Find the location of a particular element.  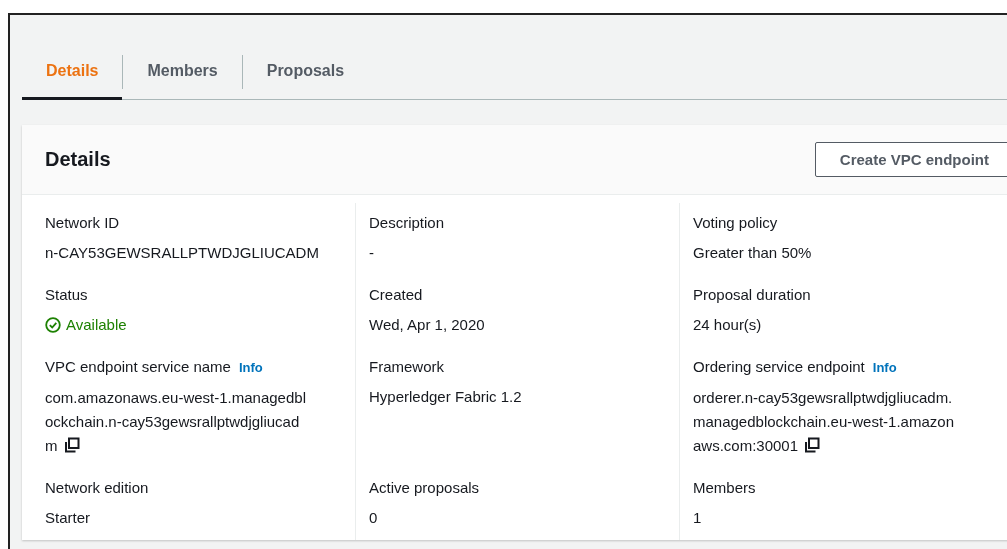

tab: Members is located at coordinates (182, 72).